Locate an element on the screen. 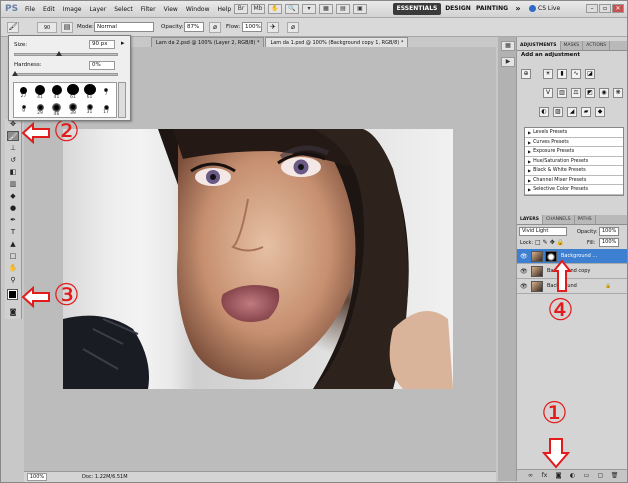 This screenshot has height=483, width=628. brush-preset: 9 is located at coordinates (23, 109).